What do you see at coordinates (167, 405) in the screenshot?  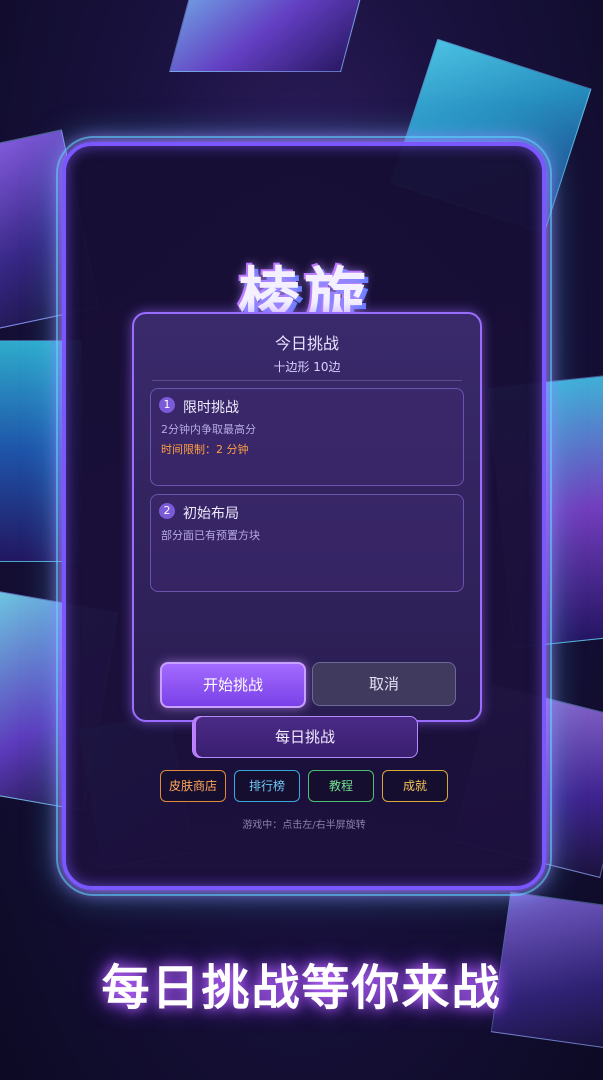 I see `rule-number-badge: 1` at bounding box center [167, 405].